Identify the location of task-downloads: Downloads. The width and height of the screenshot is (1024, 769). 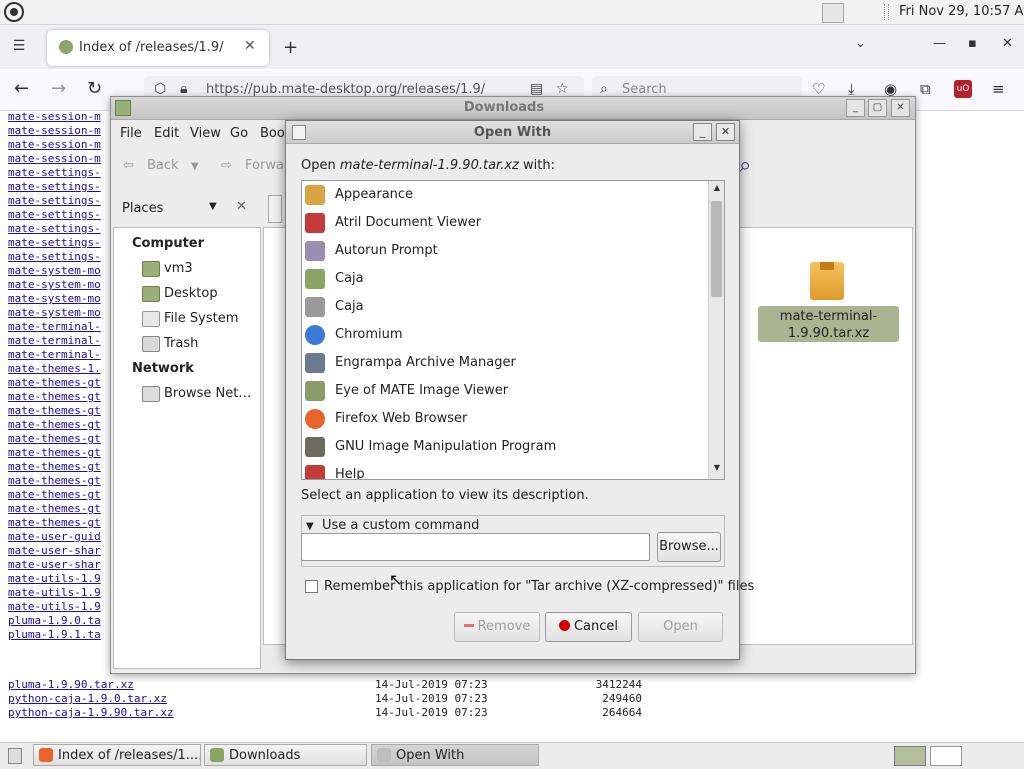
(285, 755).